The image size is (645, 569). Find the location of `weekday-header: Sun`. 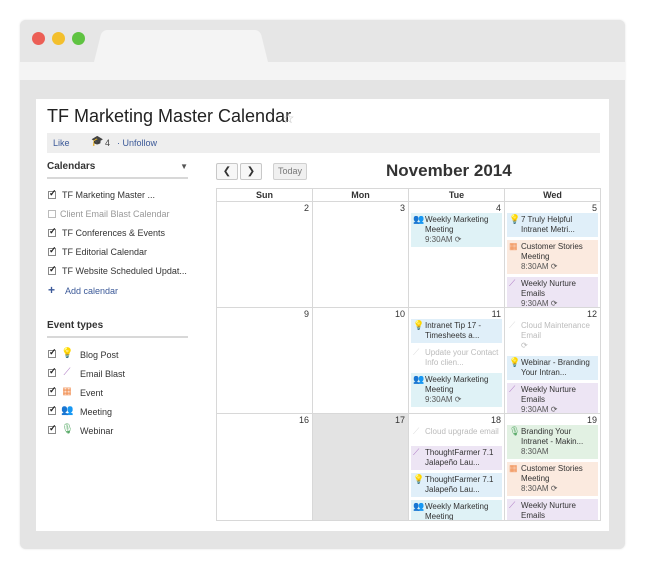

weekday-header: Sun is located at coordinates (265, 195).